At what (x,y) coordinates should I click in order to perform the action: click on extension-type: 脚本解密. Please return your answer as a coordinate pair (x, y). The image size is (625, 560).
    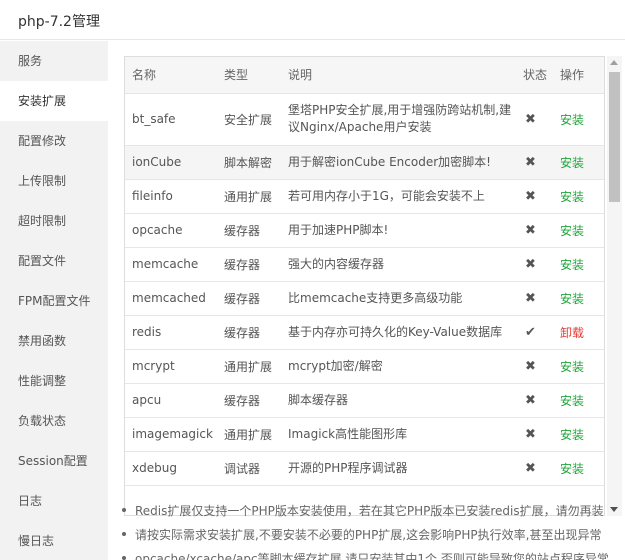
    Looking at the image, I should click on (249, 162).